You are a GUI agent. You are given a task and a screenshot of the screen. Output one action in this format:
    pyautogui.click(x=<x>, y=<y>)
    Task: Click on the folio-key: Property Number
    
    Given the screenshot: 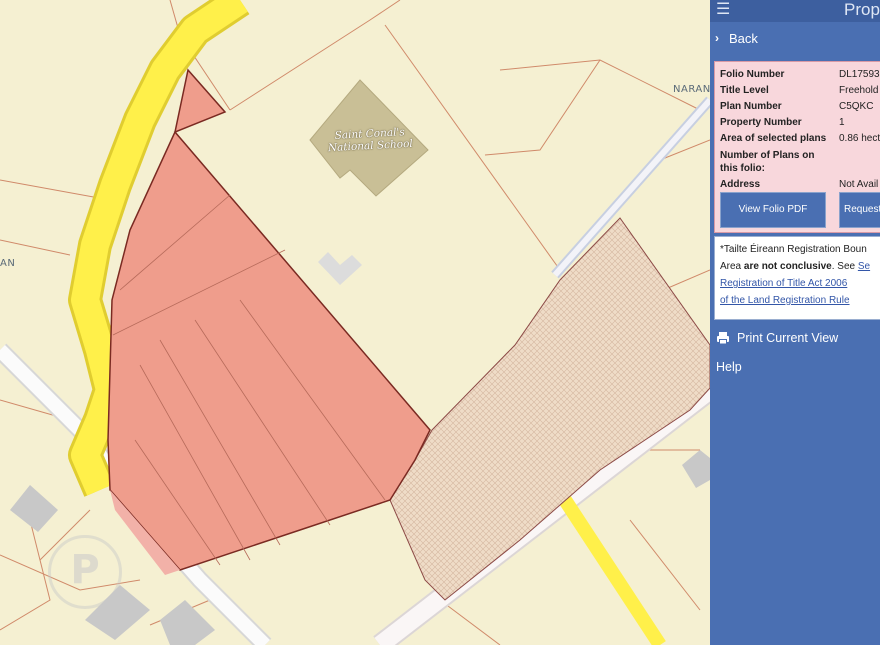 What is the action you would take?
    pyautogui.click(x=761, y=122)
    